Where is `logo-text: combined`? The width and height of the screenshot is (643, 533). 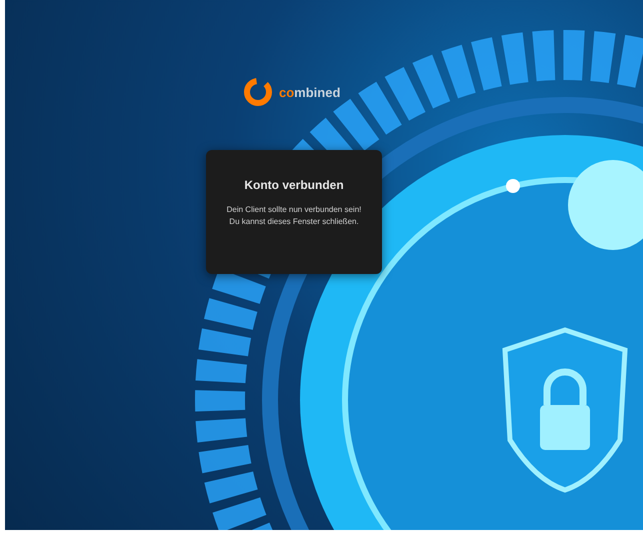
logo-text: combined is located at coordinates (309, 92).